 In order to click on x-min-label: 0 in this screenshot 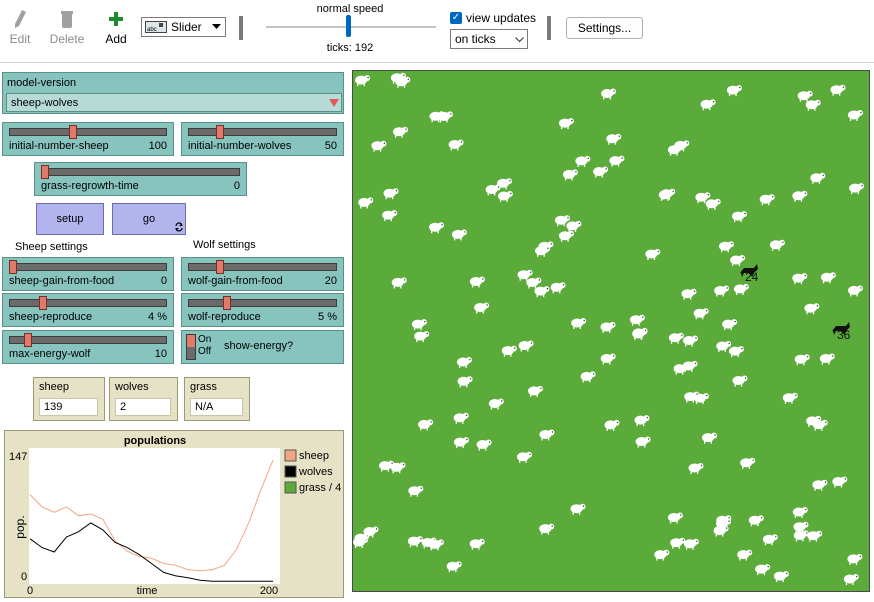, I will do `click(30, 591)`.